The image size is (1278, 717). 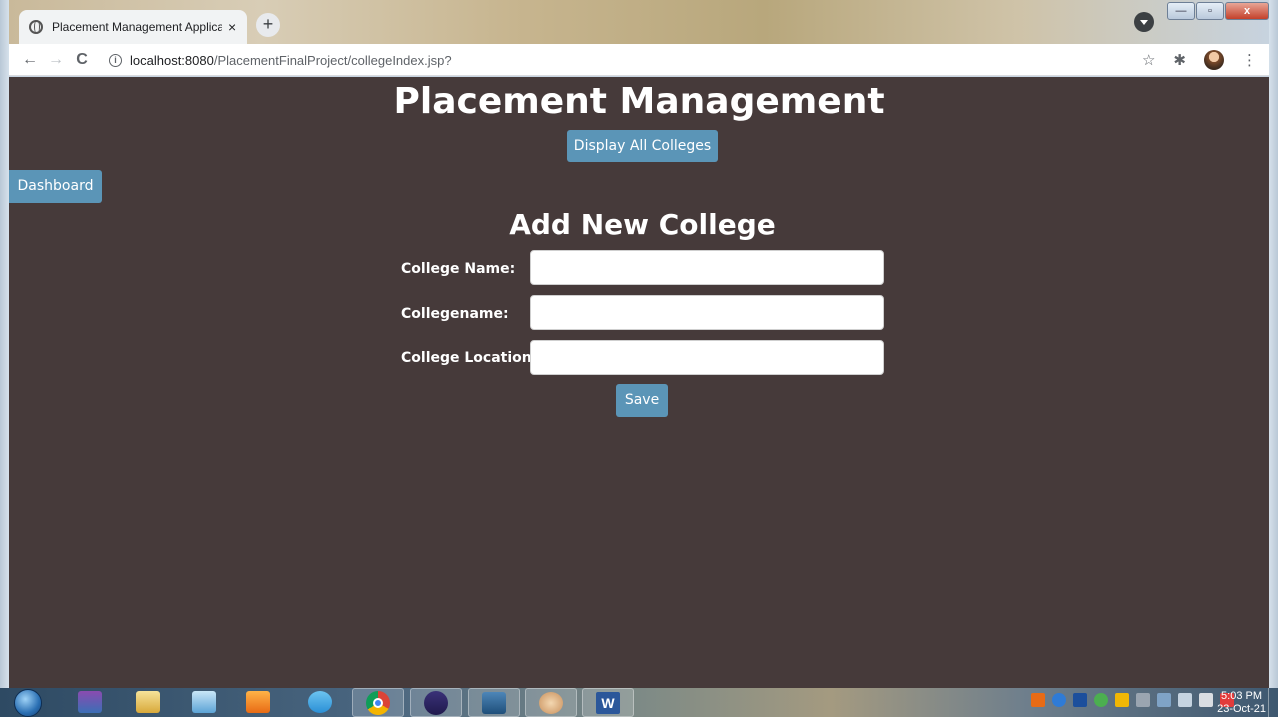 I want to click on file-manager-icon, so click(x=148, y=702).